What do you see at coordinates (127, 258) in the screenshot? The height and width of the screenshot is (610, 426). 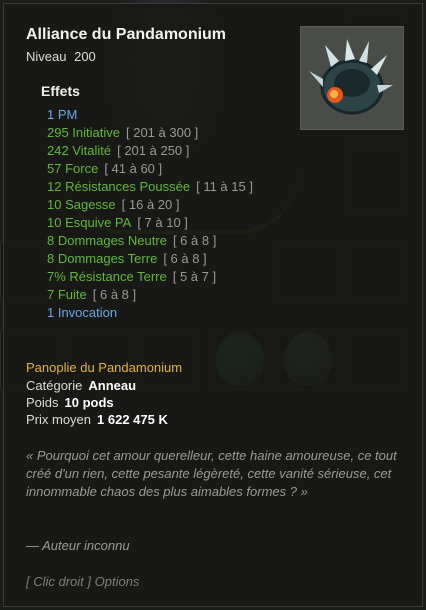 I see `effect-line: 8 Dommages Terre[ 6 à 8 ]` at bounding box center [127, 258].